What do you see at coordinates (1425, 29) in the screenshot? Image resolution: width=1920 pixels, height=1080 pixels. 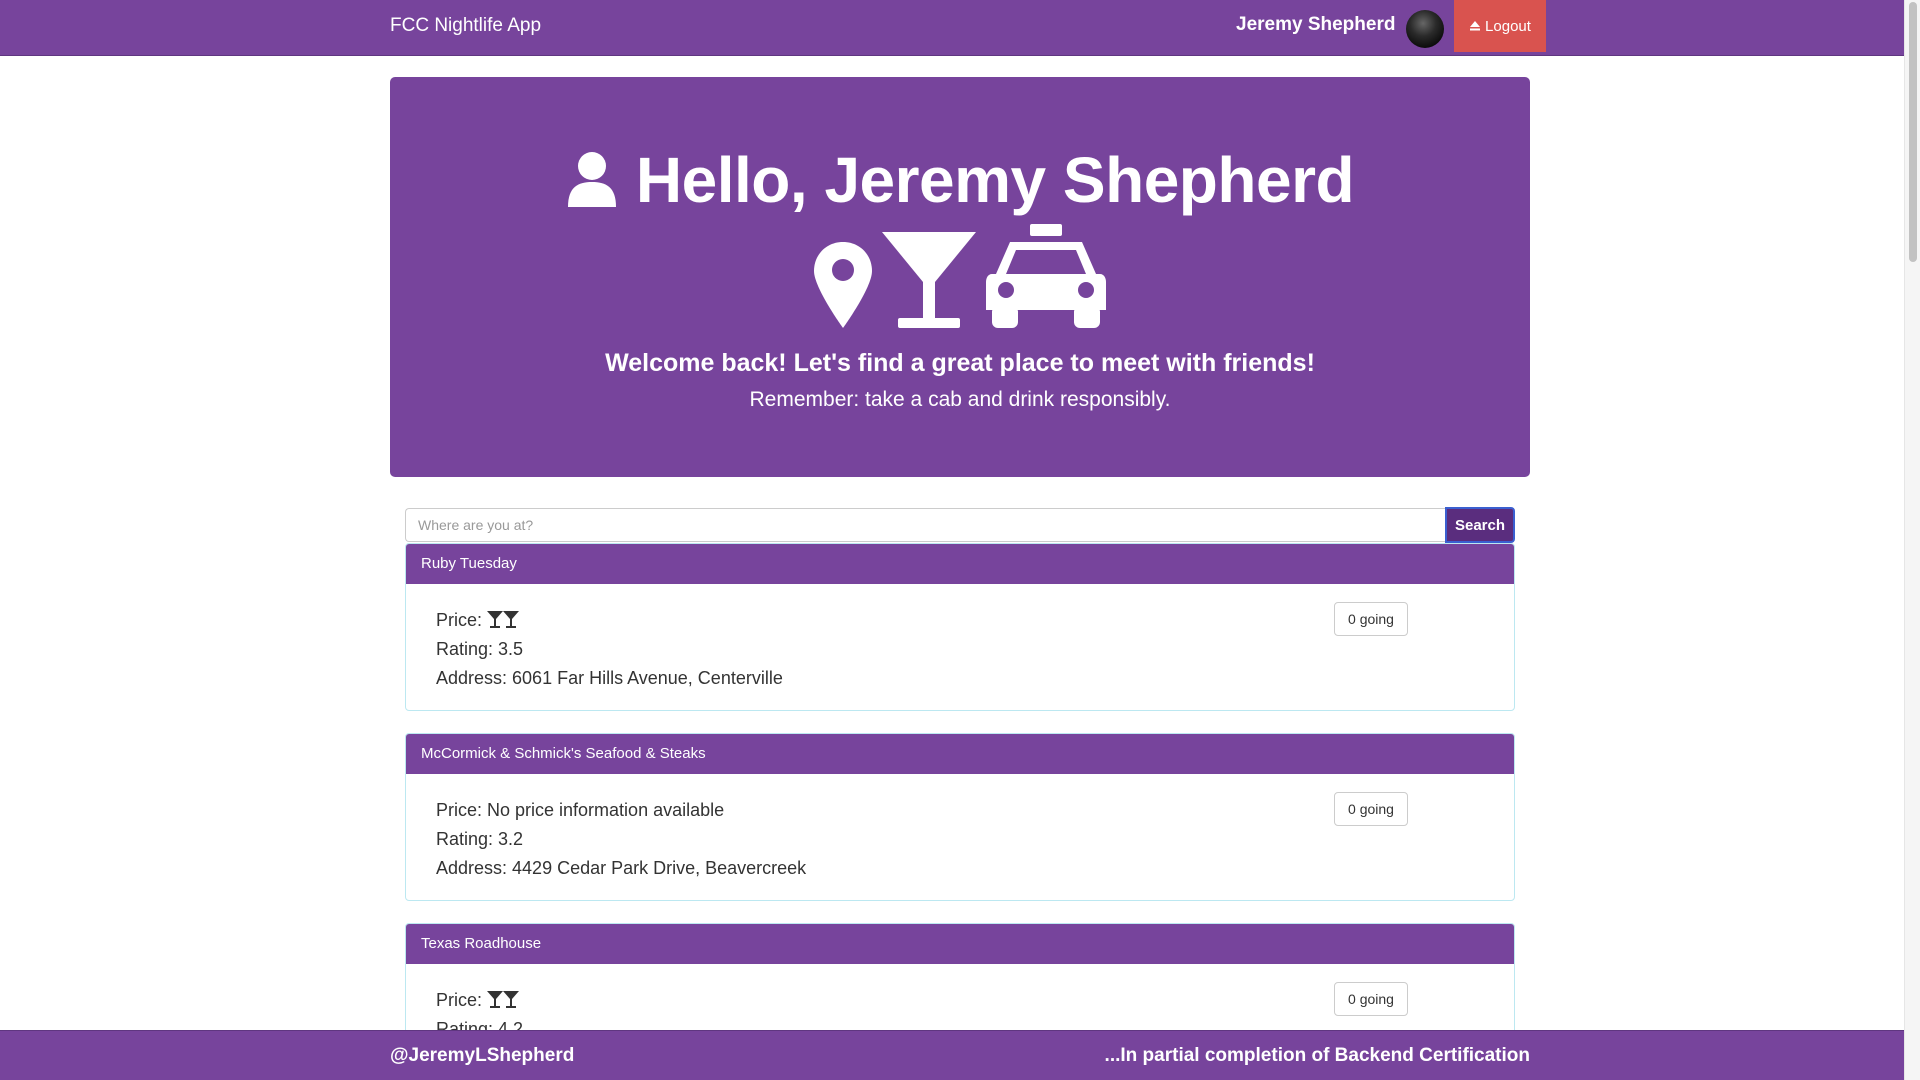 I see `avatar` at bounding box center [1425, 29].